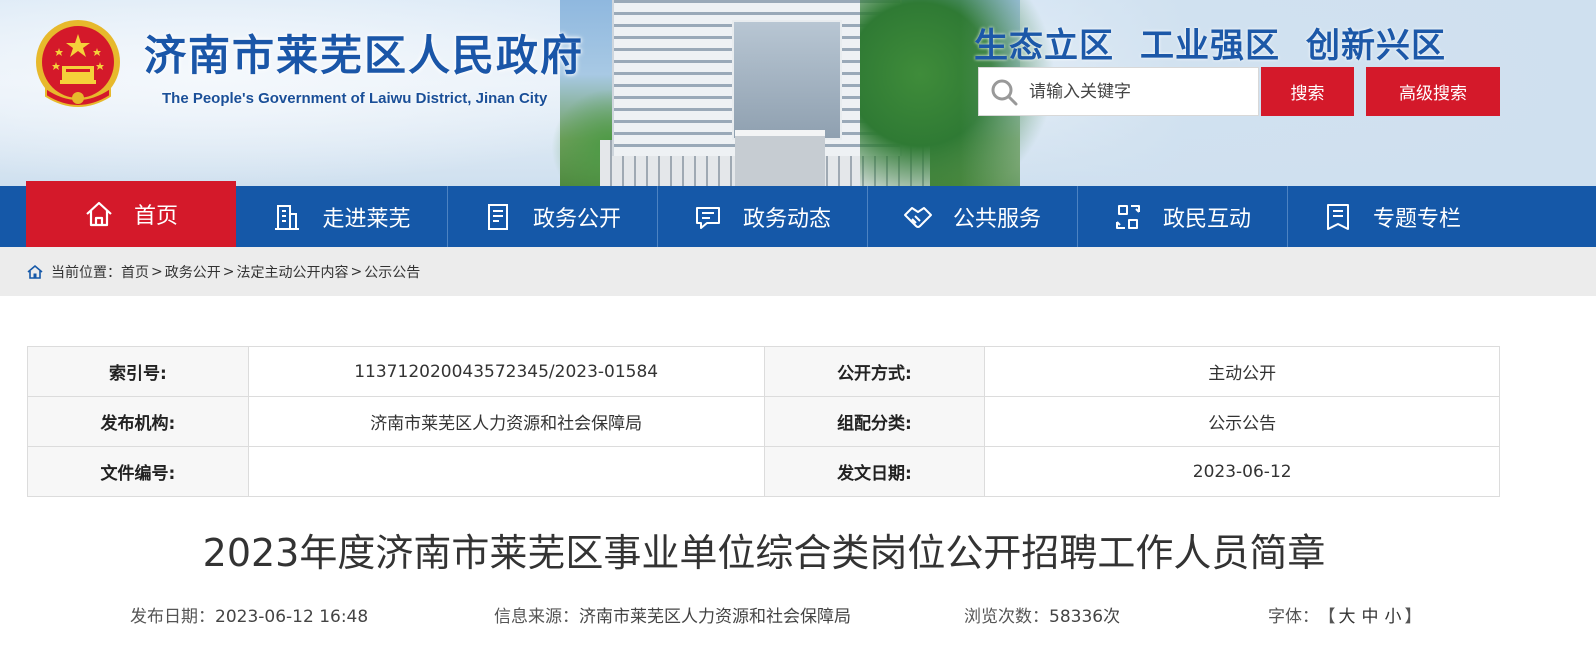  I want to click on font-size-large: 大, so click(1347, 617).